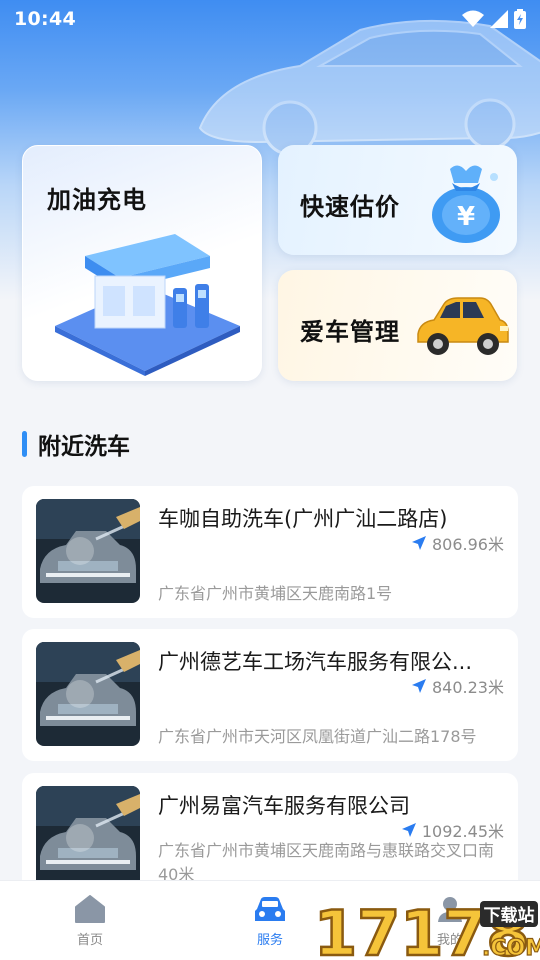  What do you see at coordinates (269, 940) in the screenshot?
I see `tab-service-label: 服务` at bounding box center [269, 940].